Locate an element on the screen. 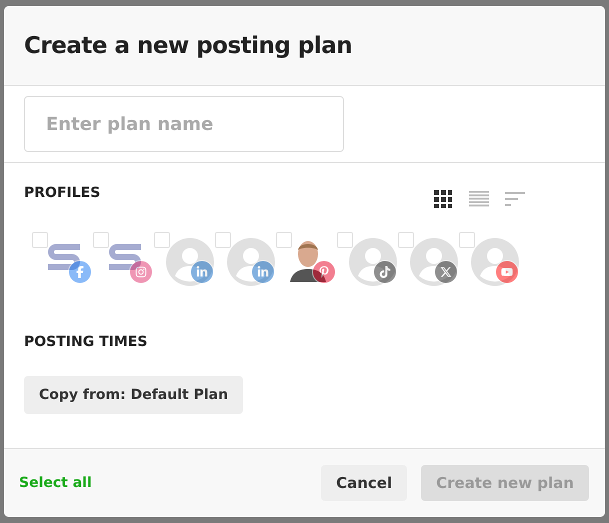 The height and width of the screenshot is (523, 609). instagram-icon is located at coordinates (141, 272).